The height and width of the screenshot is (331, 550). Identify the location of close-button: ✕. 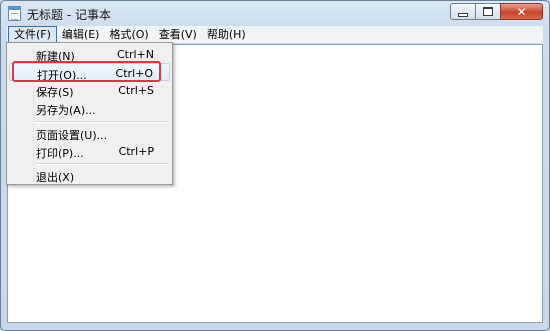
(521, 11).